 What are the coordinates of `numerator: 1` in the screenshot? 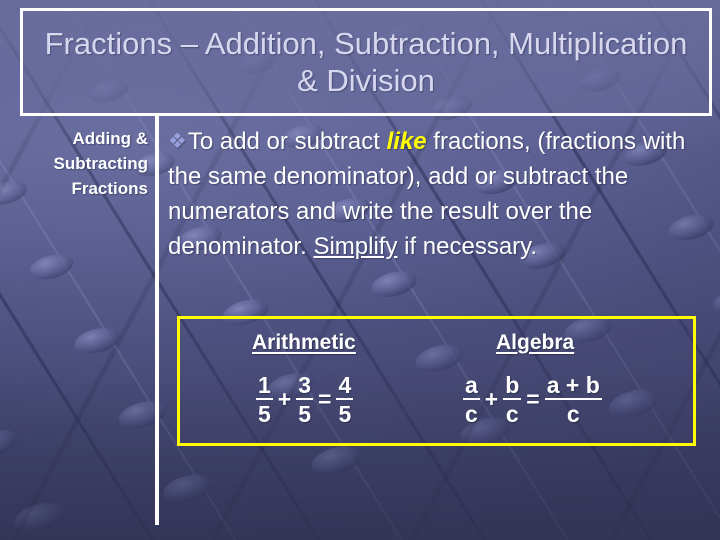 It's located at (264, 386).